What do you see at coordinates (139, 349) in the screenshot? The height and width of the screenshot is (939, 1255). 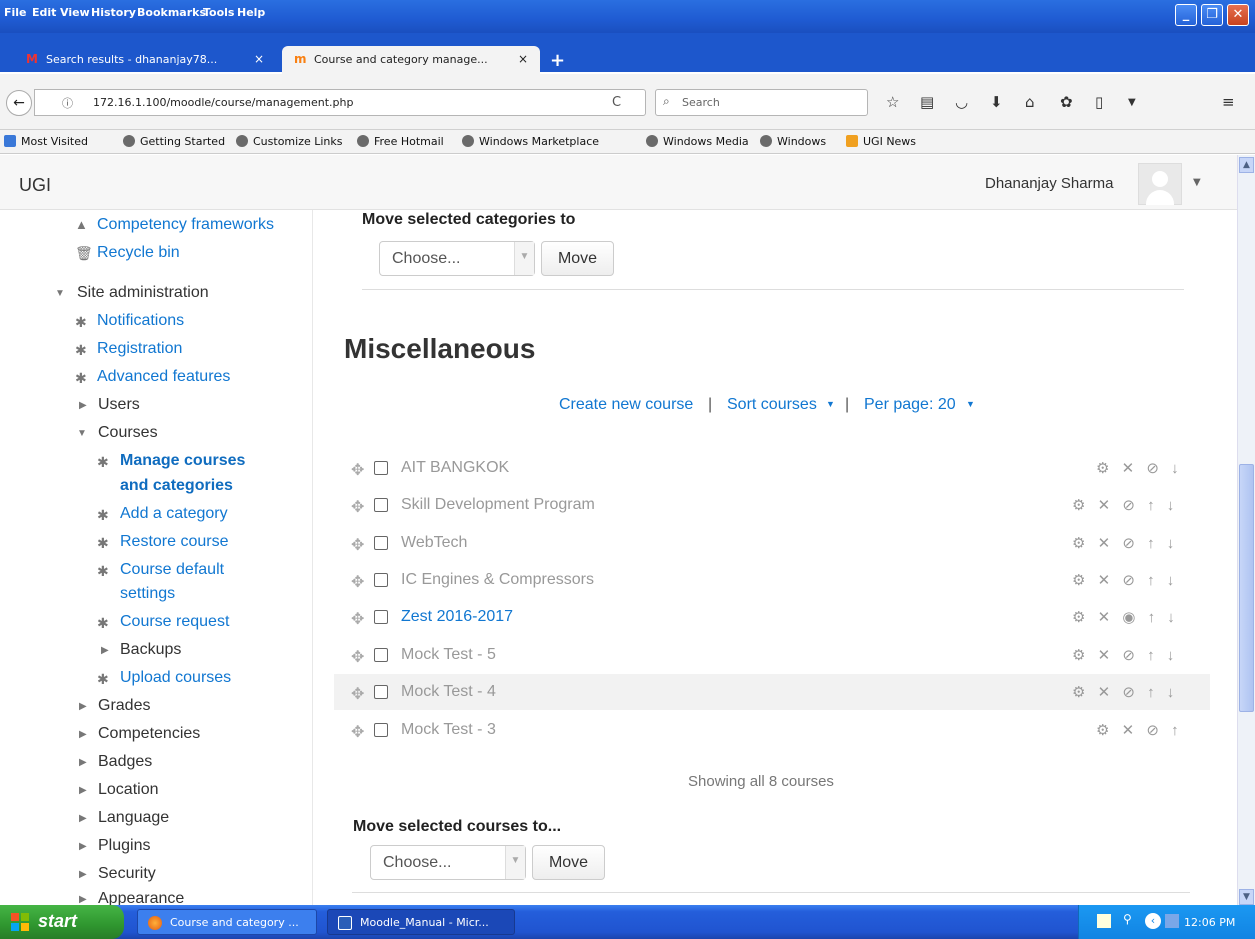 I see `sidebar-item-registration: Registration` at bounding box center [139, 349].